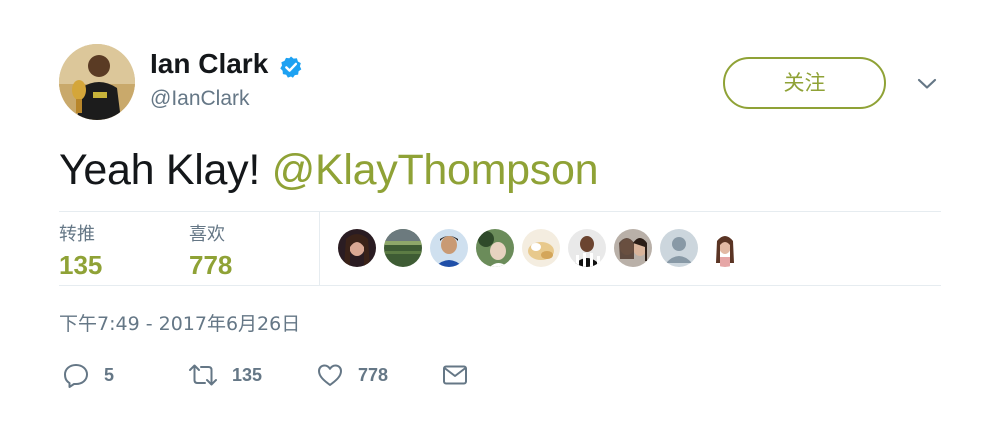 The image size is (1000, 426). What do you see at coordinates (81, 265) in the screenshot?
I see `retweets-count: 135` at bounding box center [81, 265].